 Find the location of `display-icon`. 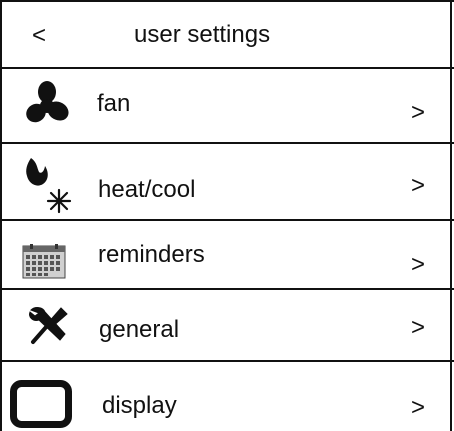

display-icon is located at coordinates (41, 404).